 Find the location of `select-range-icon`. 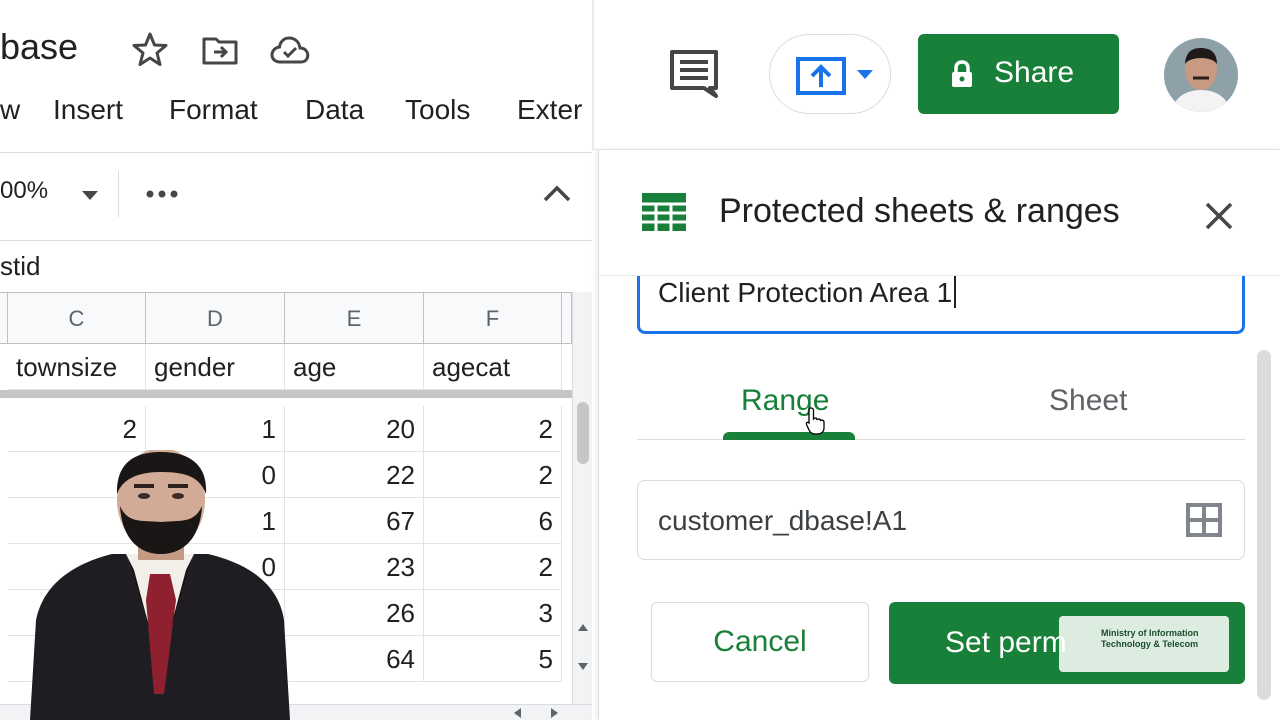

select-range-icon is located at coordinates (1204, 520).